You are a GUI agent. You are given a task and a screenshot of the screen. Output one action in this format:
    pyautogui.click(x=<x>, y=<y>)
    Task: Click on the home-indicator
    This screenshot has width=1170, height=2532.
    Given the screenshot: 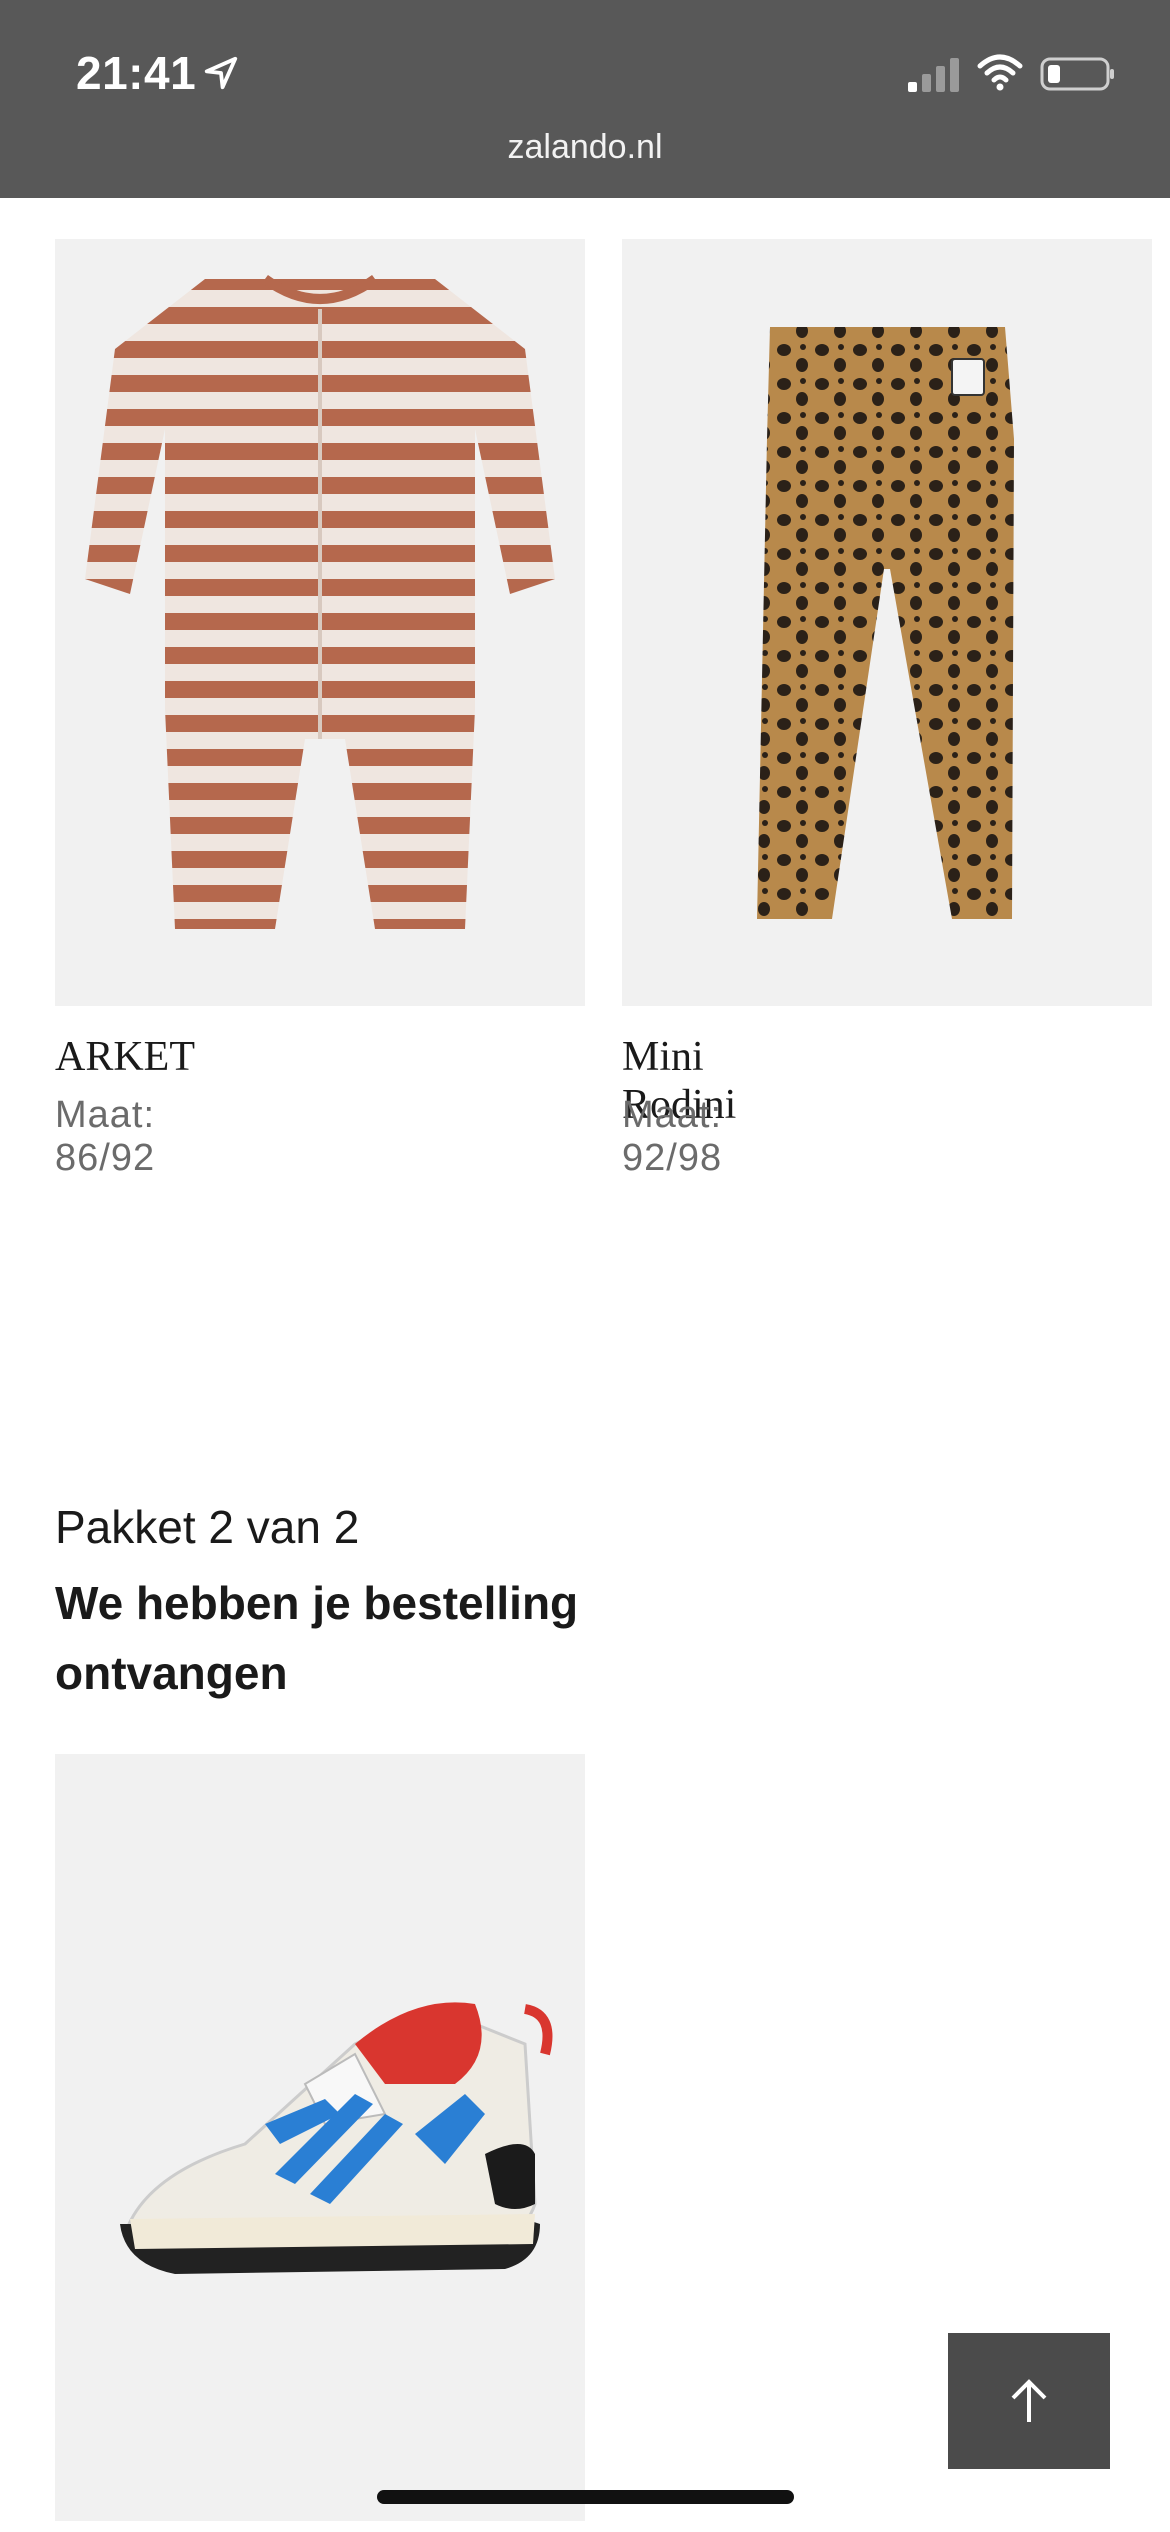 What is the action you would take?
    pyautogui.click(x=585, y=2497)
    